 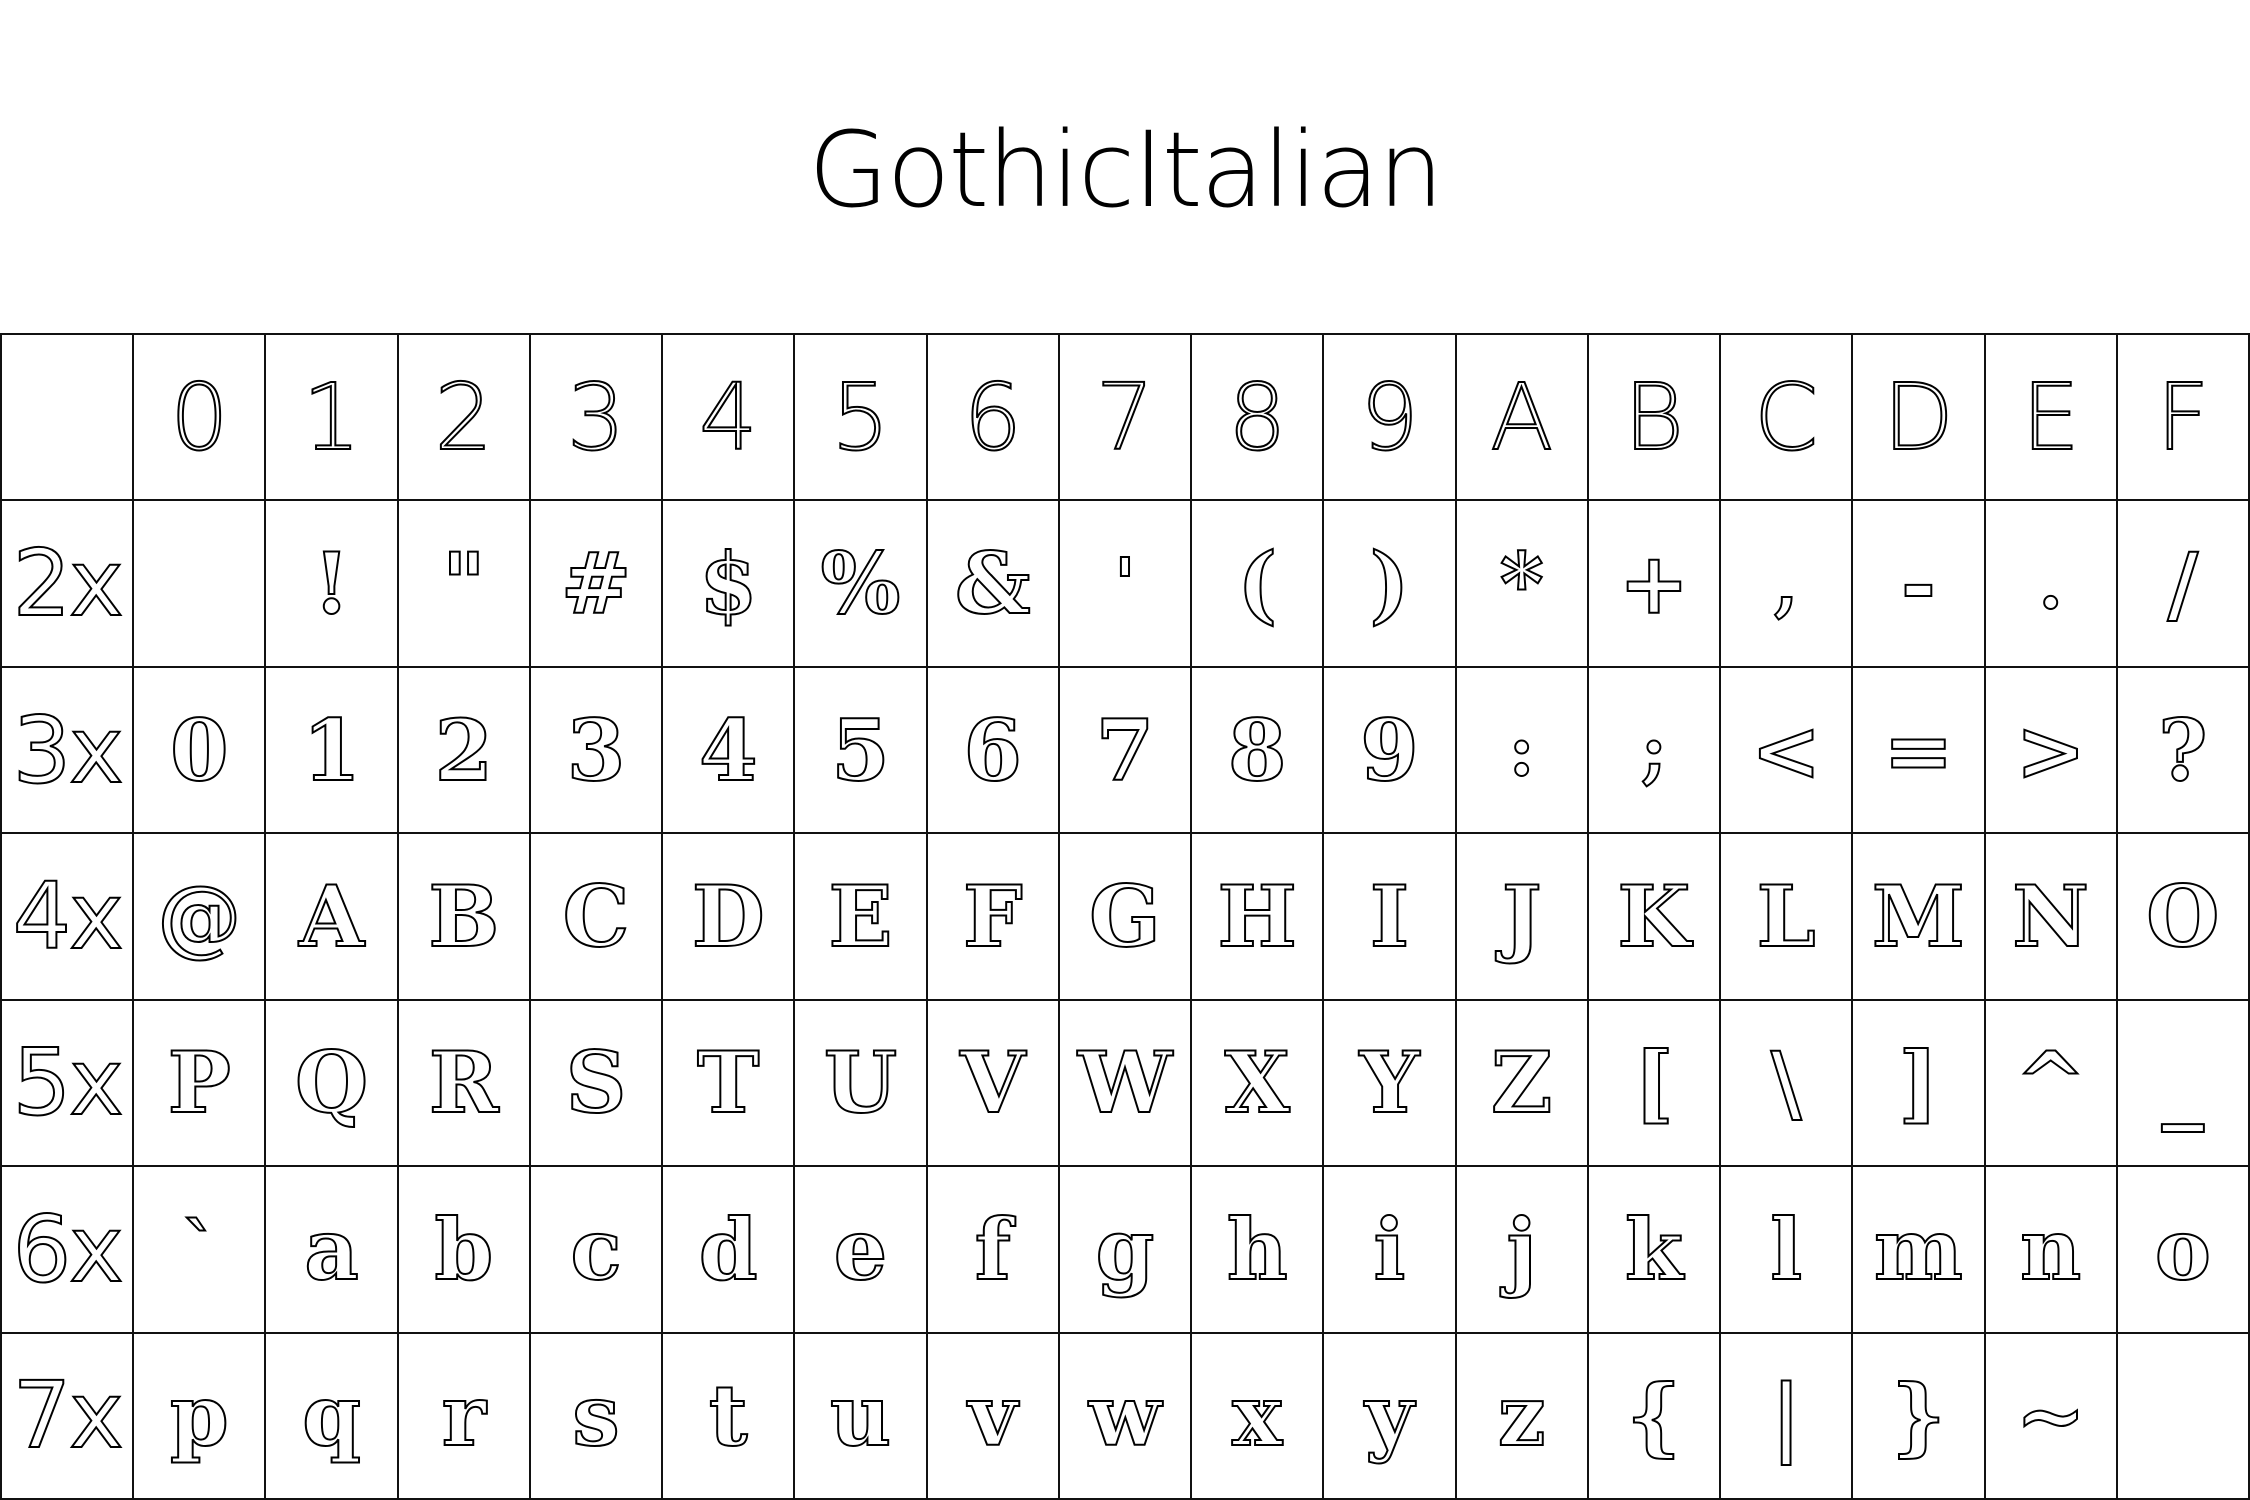 I want to click on row-header: 6x, so click(x=67, y=1249).